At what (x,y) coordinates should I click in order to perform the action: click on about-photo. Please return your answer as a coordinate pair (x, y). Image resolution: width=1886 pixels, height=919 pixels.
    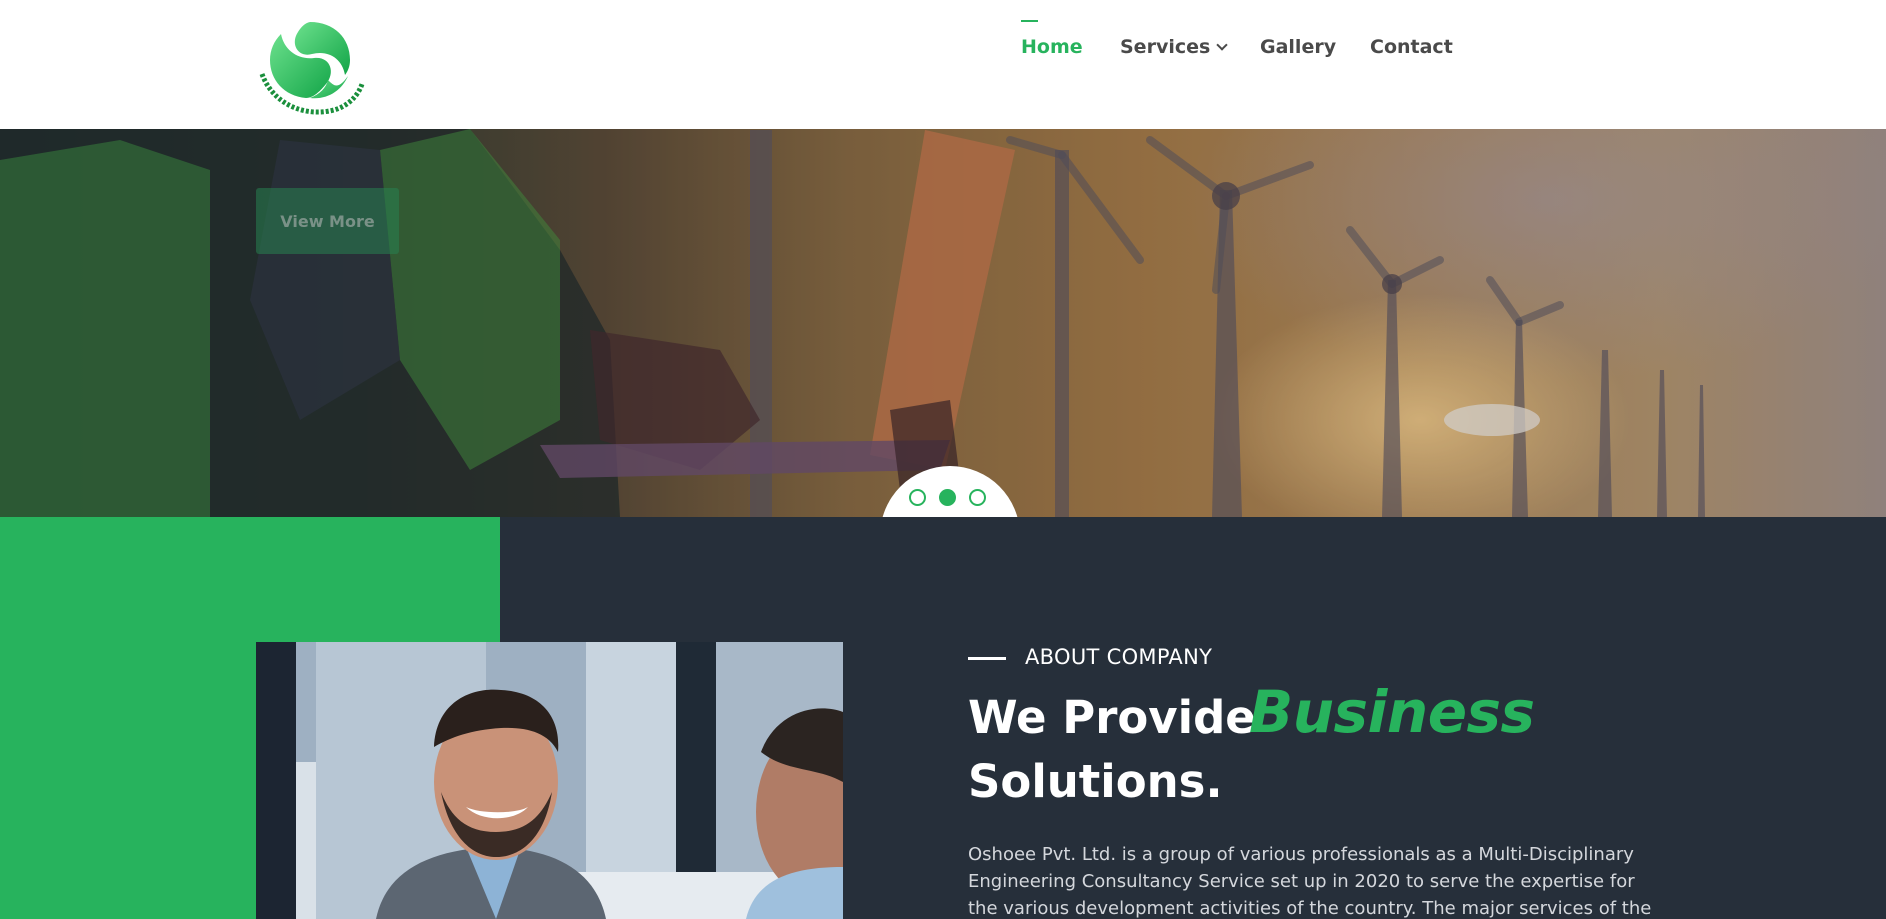
    Looking at the image, I should click on (549, 780).